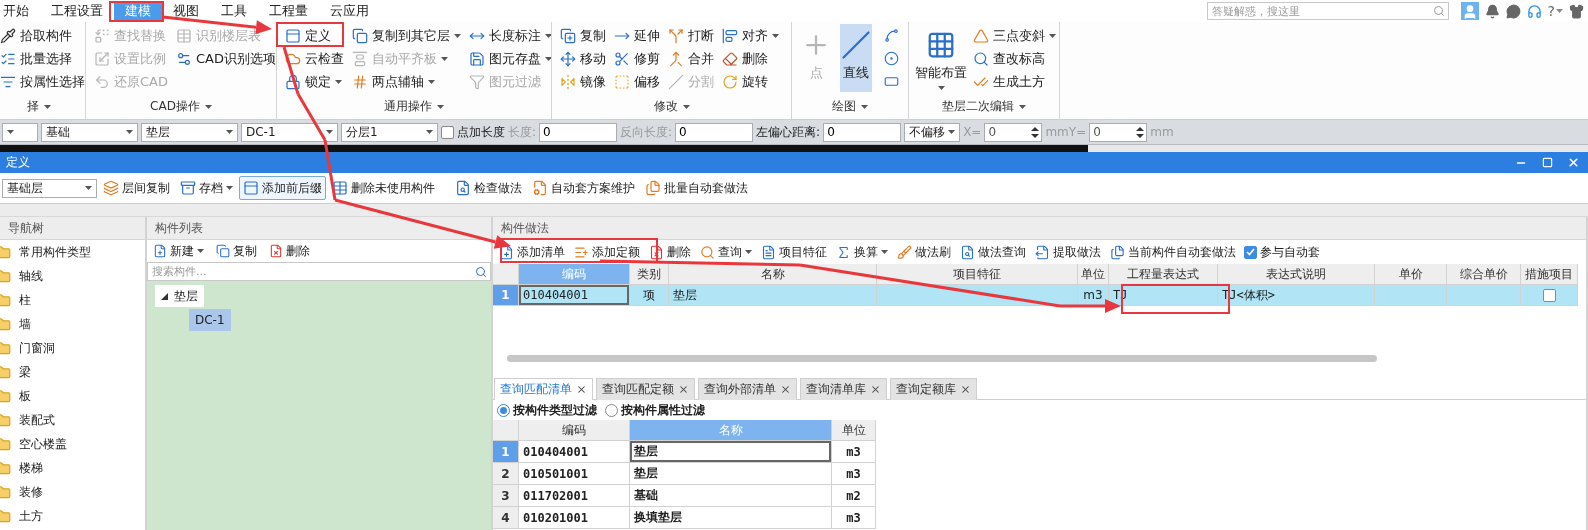 The width and height of the screenshot is (1588, 530). I want to click on ribbon-button: 智能布置, so click(941, 58).